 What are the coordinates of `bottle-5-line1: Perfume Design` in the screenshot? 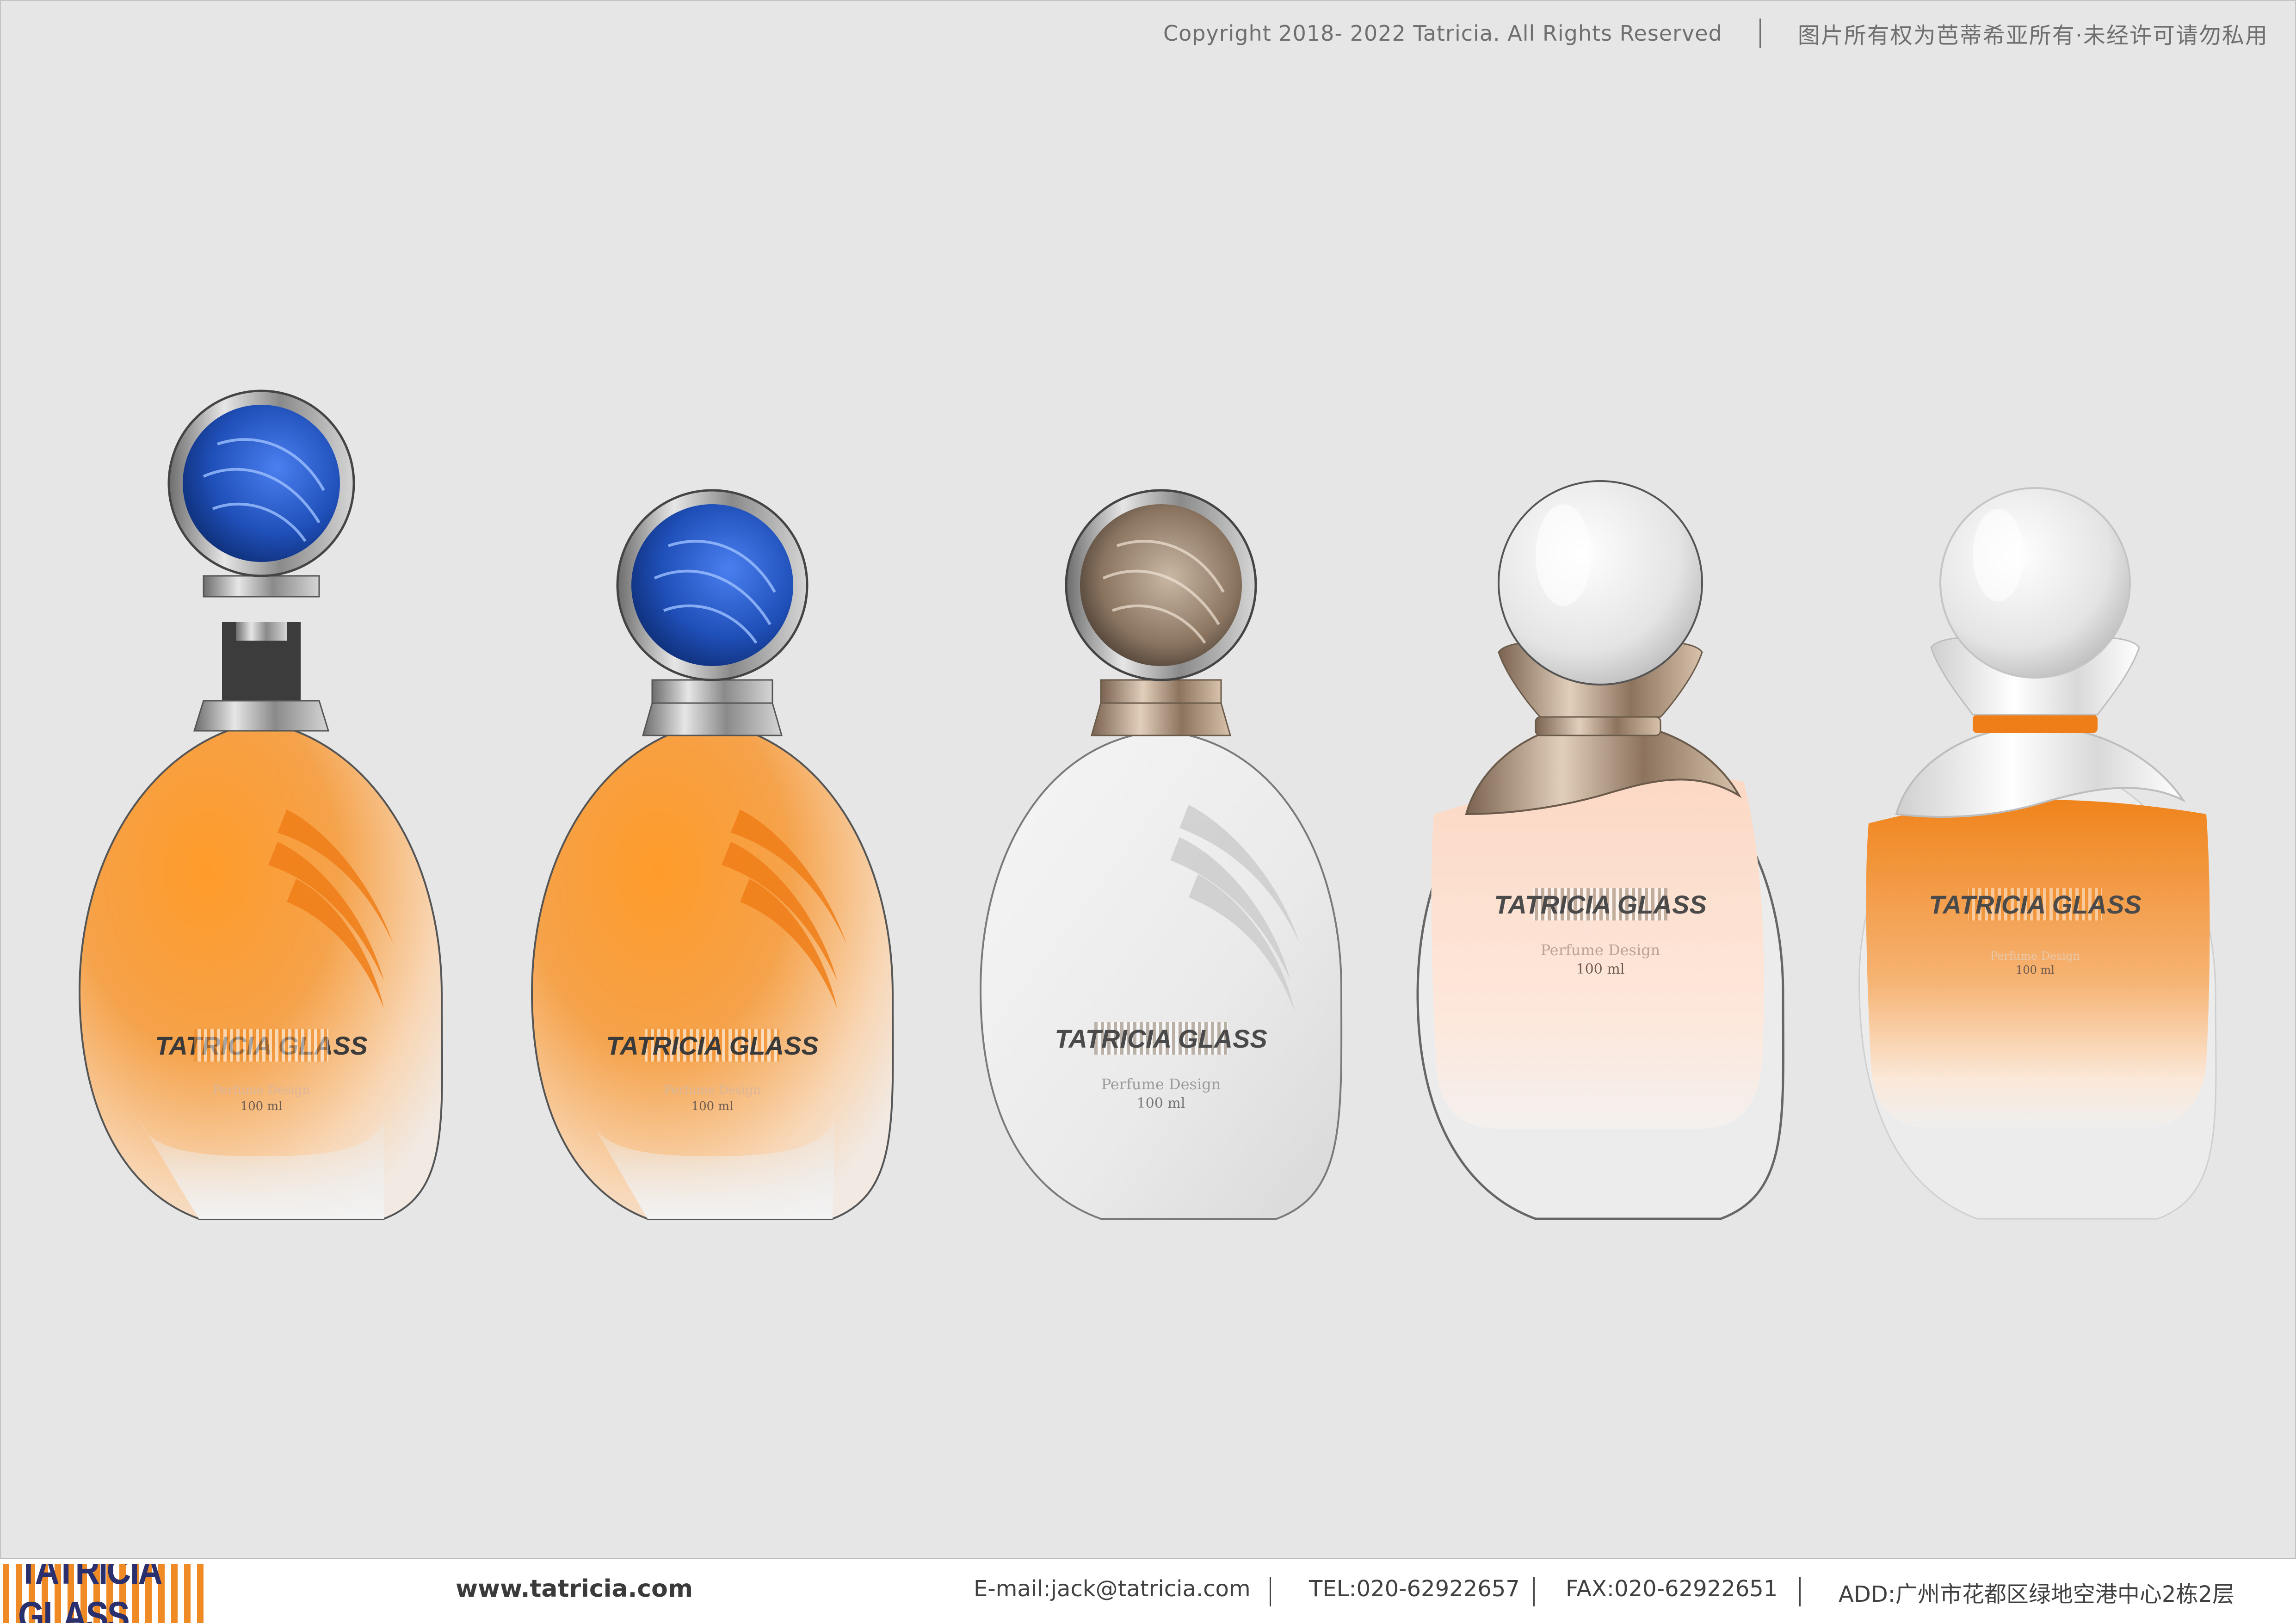 It's located at (2035, 956).